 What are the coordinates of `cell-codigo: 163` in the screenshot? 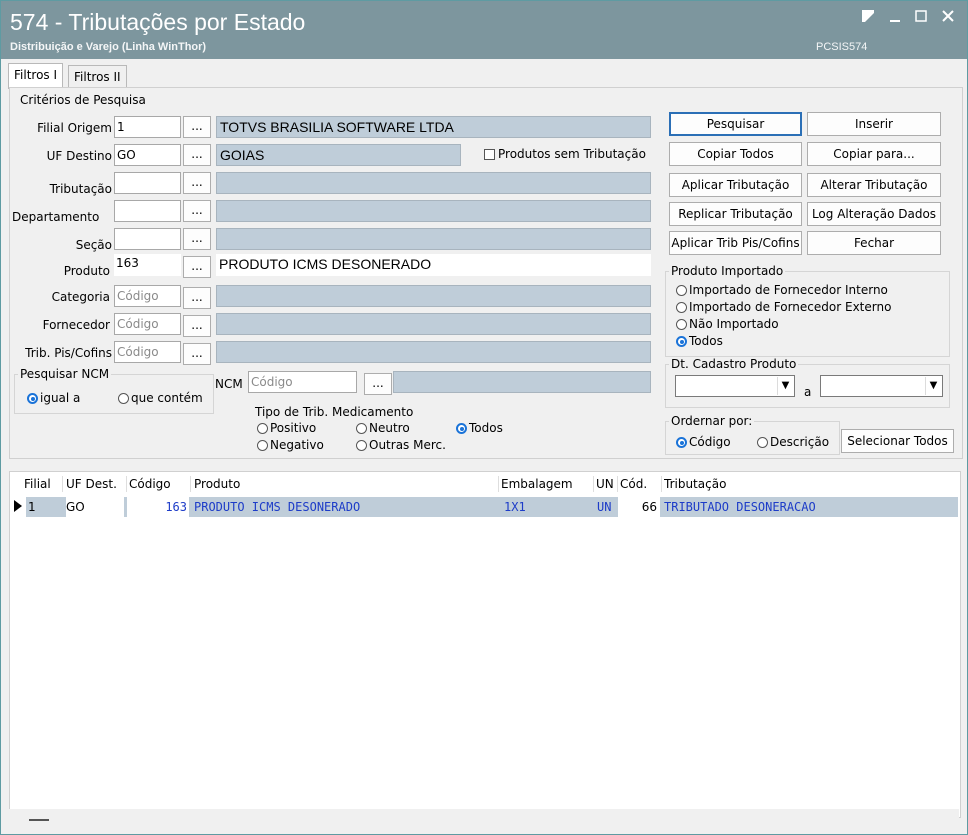 It's located at (158, 507).